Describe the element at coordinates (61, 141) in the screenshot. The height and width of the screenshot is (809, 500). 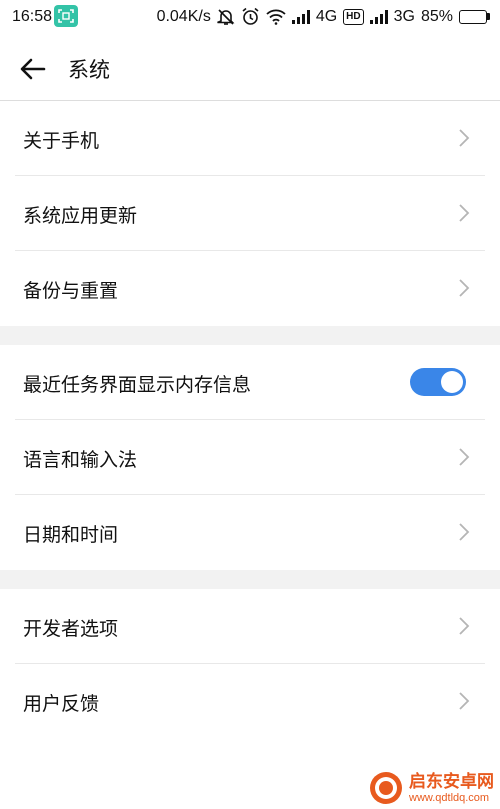
I see `settings-item-label: 关于手机` at that location.